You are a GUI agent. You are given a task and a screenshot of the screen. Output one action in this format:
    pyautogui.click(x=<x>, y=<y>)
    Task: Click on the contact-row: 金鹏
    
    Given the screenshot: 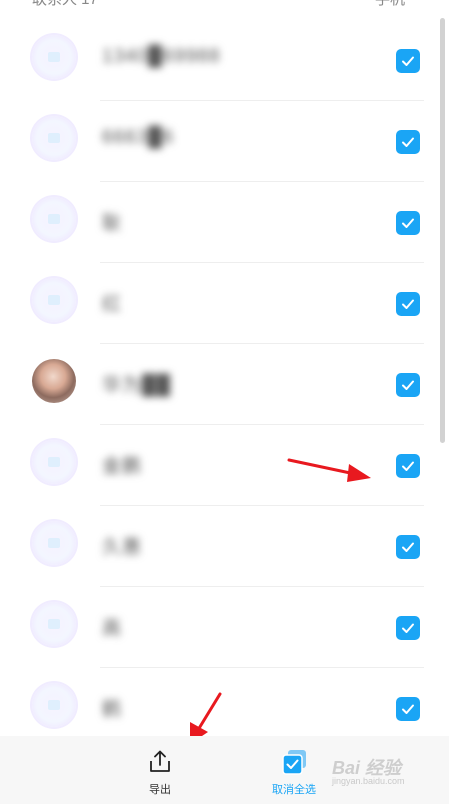 What is the action you would take?
    pyautogui.click(x=224, y=465)
    